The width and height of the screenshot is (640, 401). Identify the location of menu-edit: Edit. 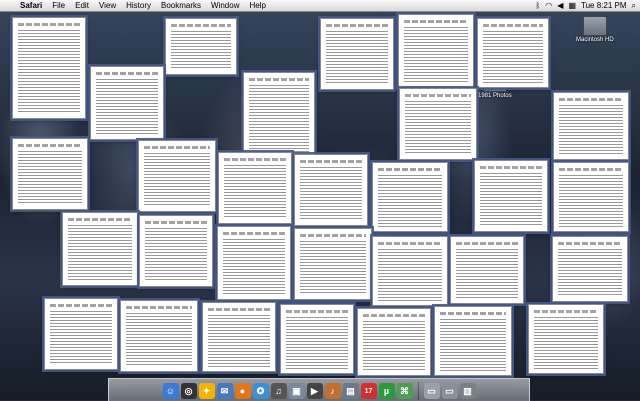
(82, 5).